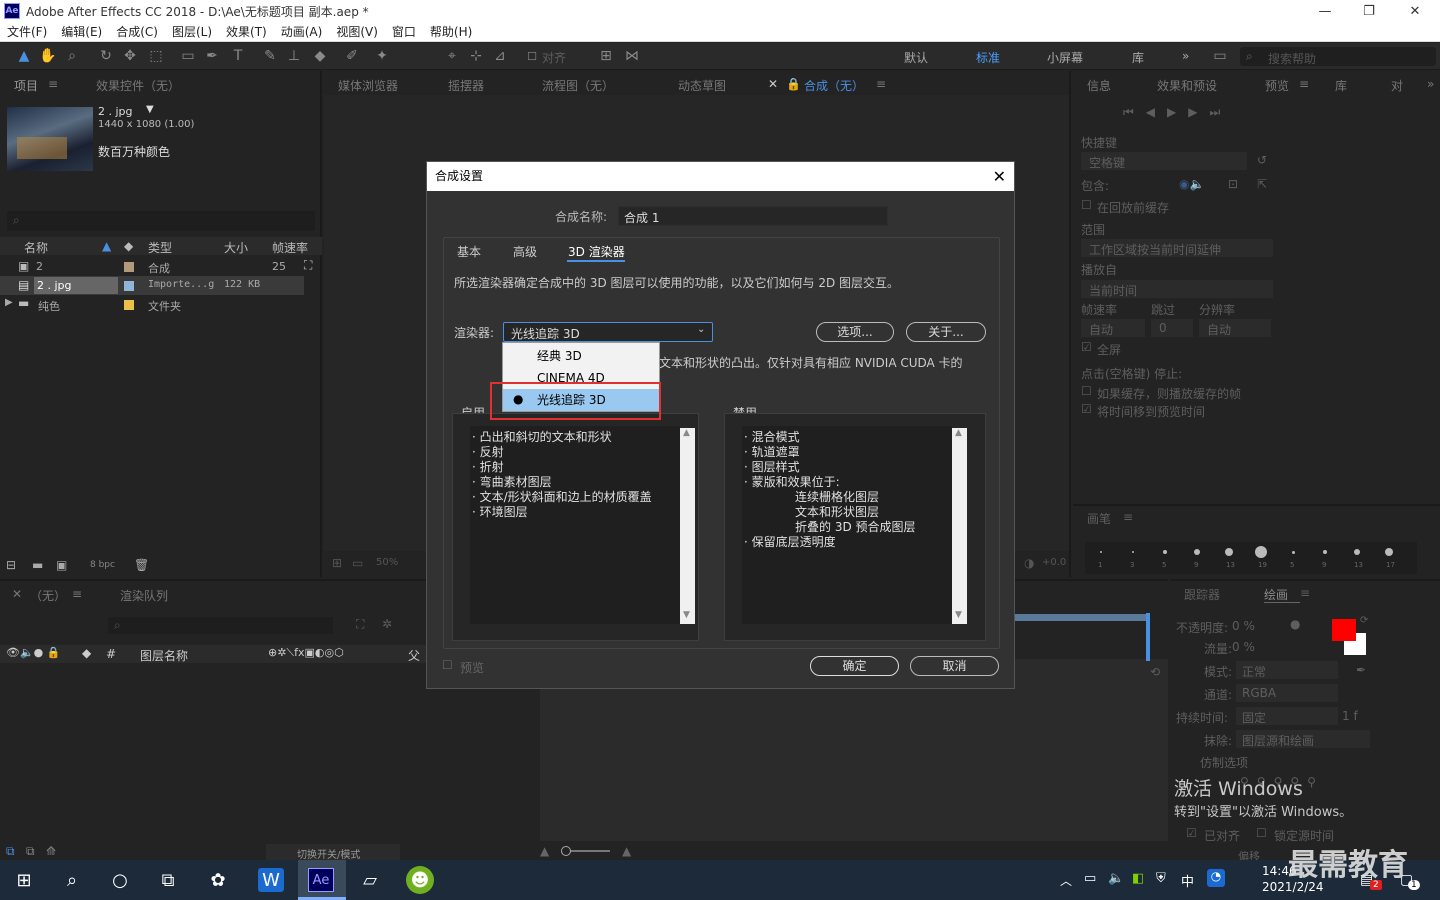 This screenshot has height=900, width=1440. I want to click on draft-3d-icon: ✲, so click(387, 624).